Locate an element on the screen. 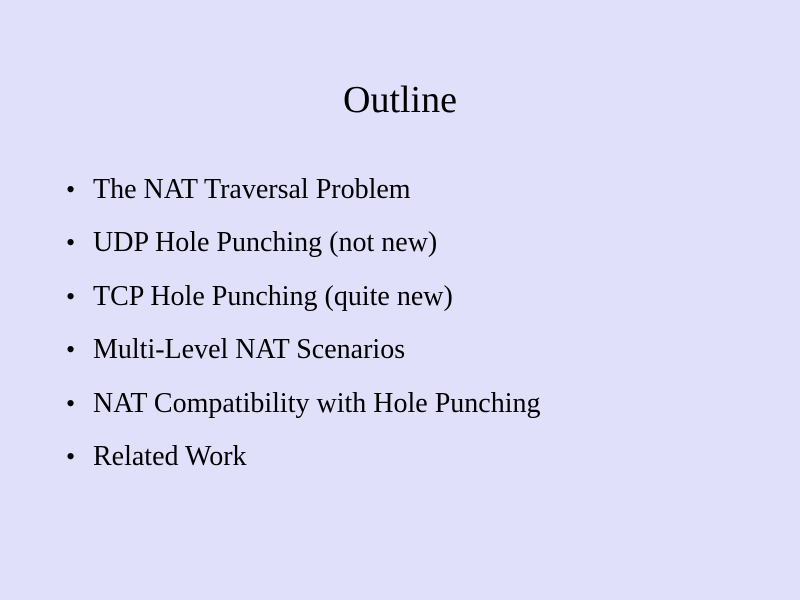 The width and height of the screenshot is (800, 600). bullet-item: • UDP Hole Punching (not new) is located at coordinates (303, 244).